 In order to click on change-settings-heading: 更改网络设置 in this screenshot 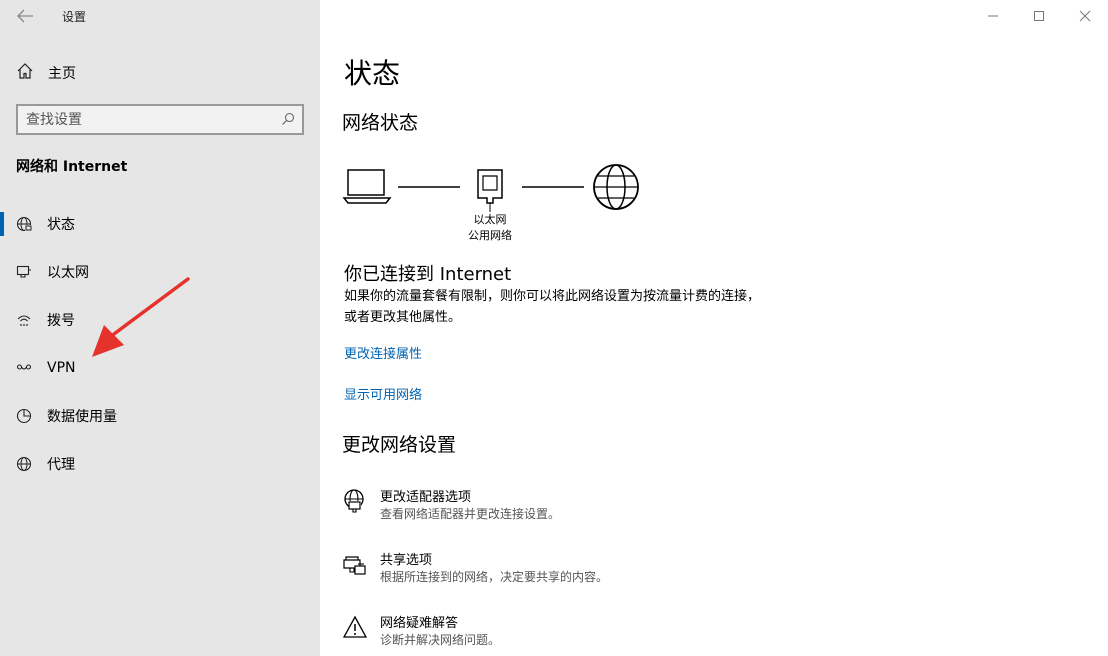, I will do `click(399, 445)`.